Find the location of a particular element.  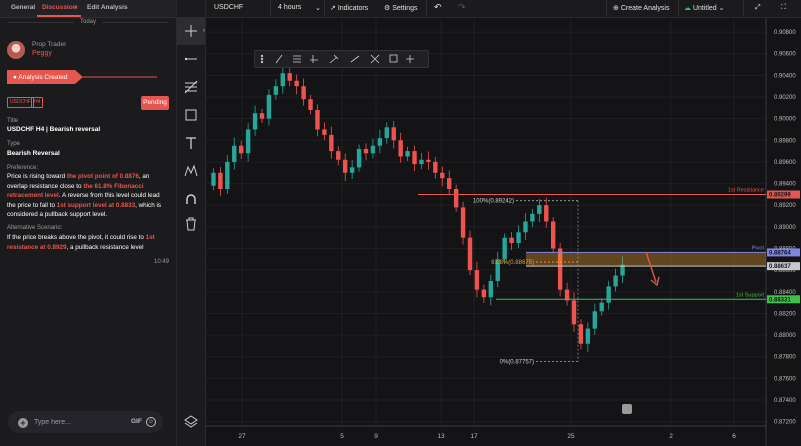

create-analysis-button: ⊕ Create Analysis is located at coordinates (641, 8).